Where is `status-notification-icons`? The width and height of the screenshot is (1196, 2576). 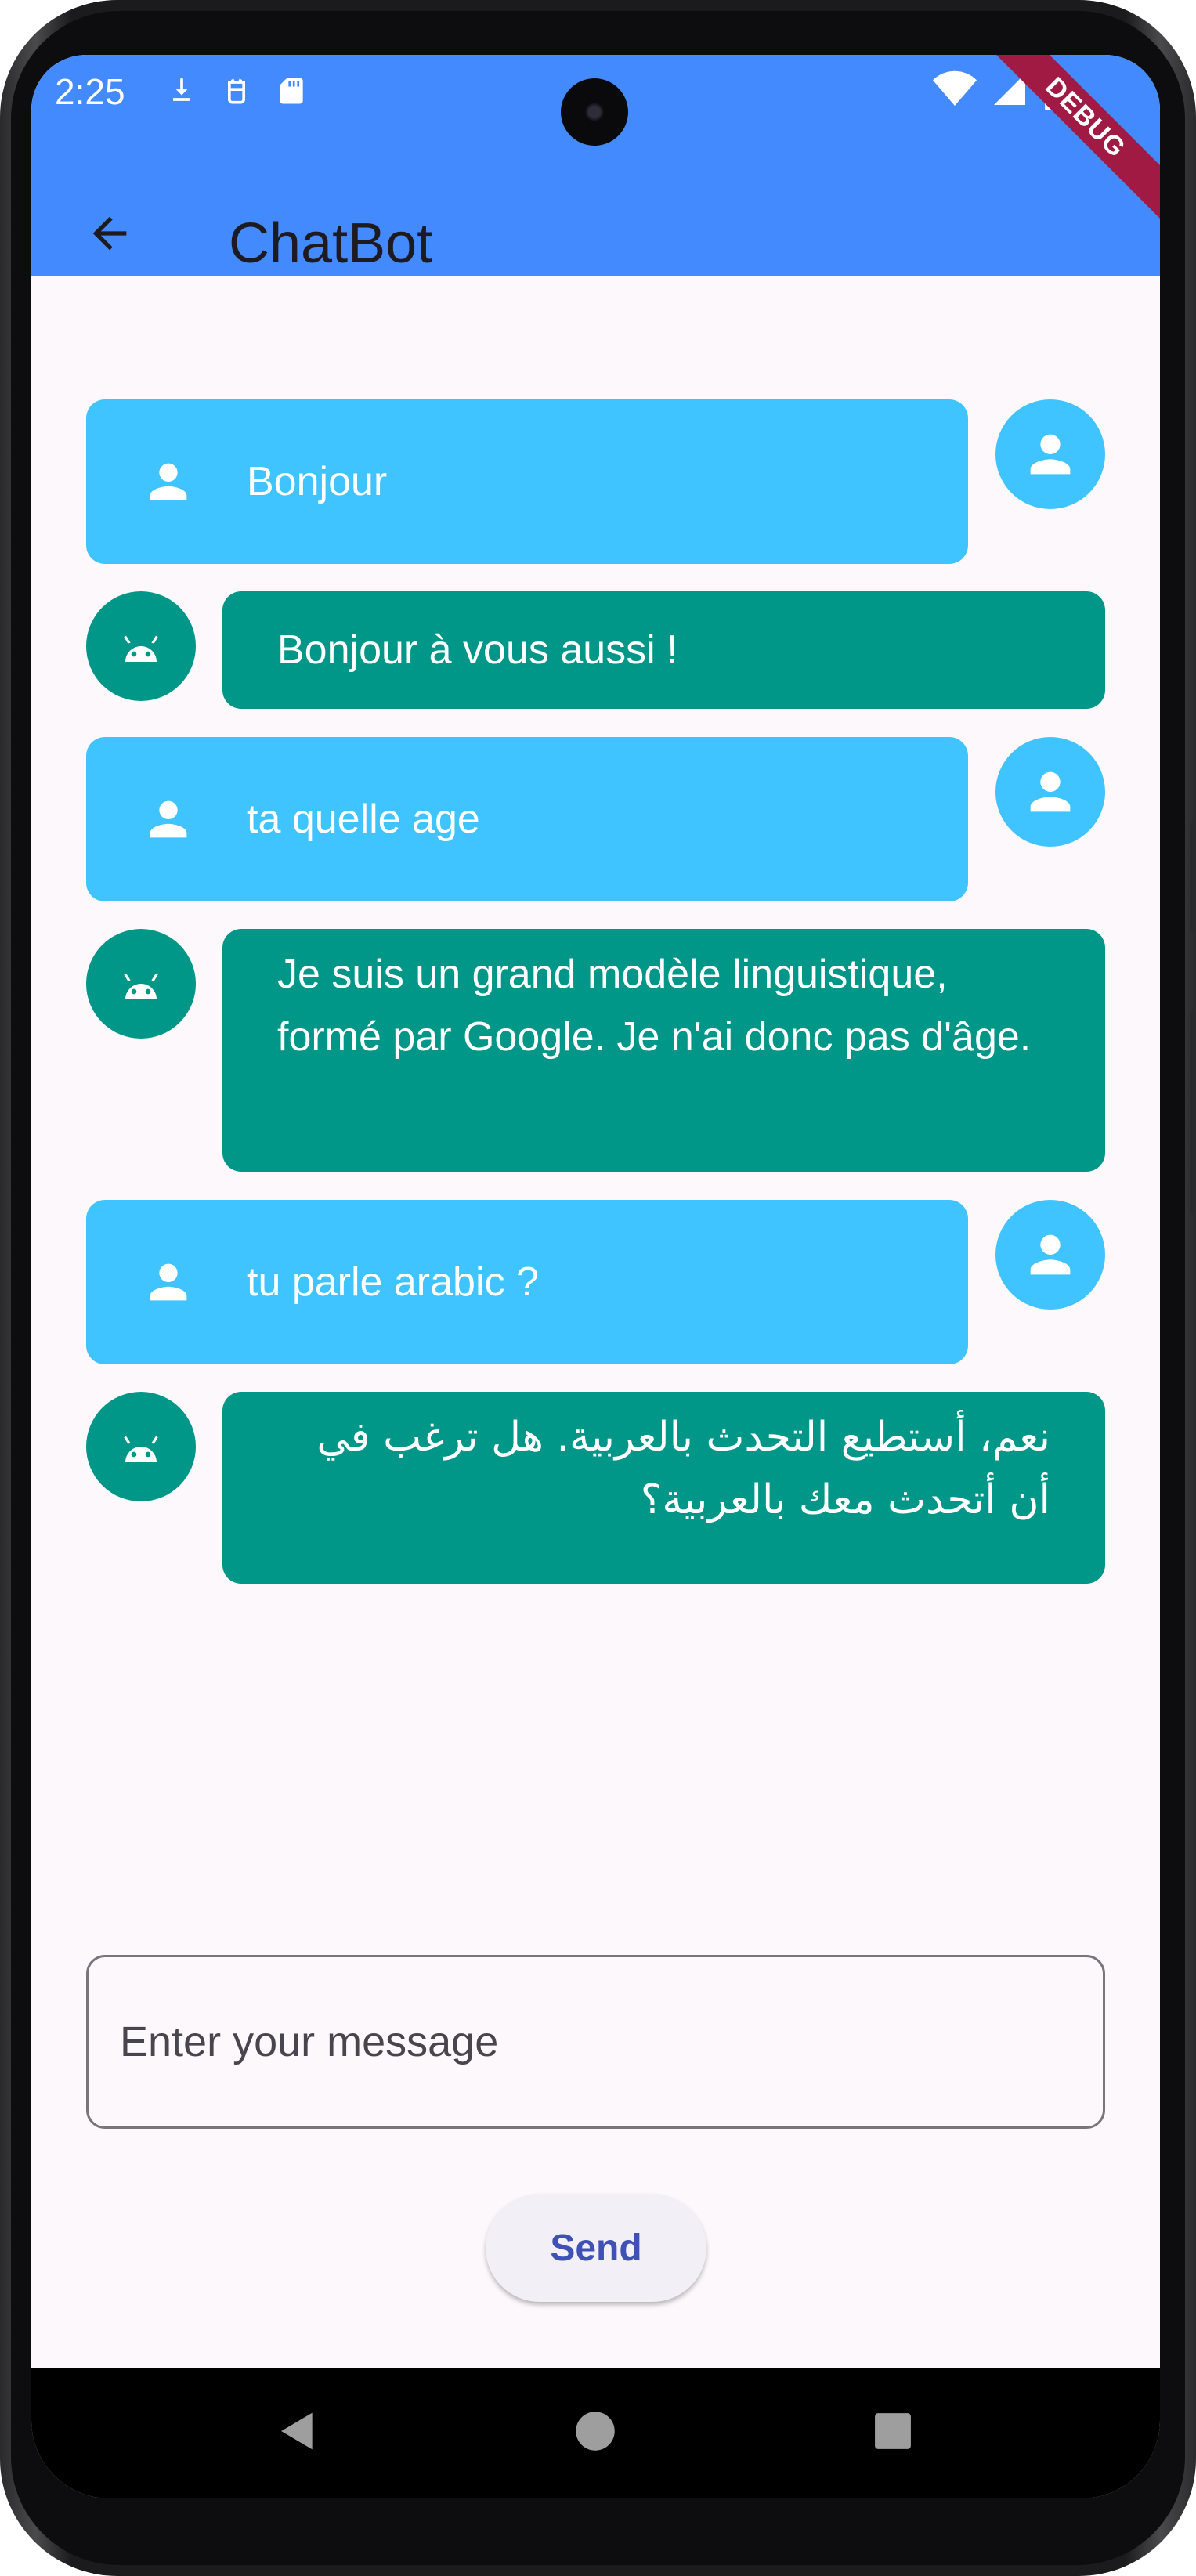 status-notification-icons is located at coordinates (236, 91).